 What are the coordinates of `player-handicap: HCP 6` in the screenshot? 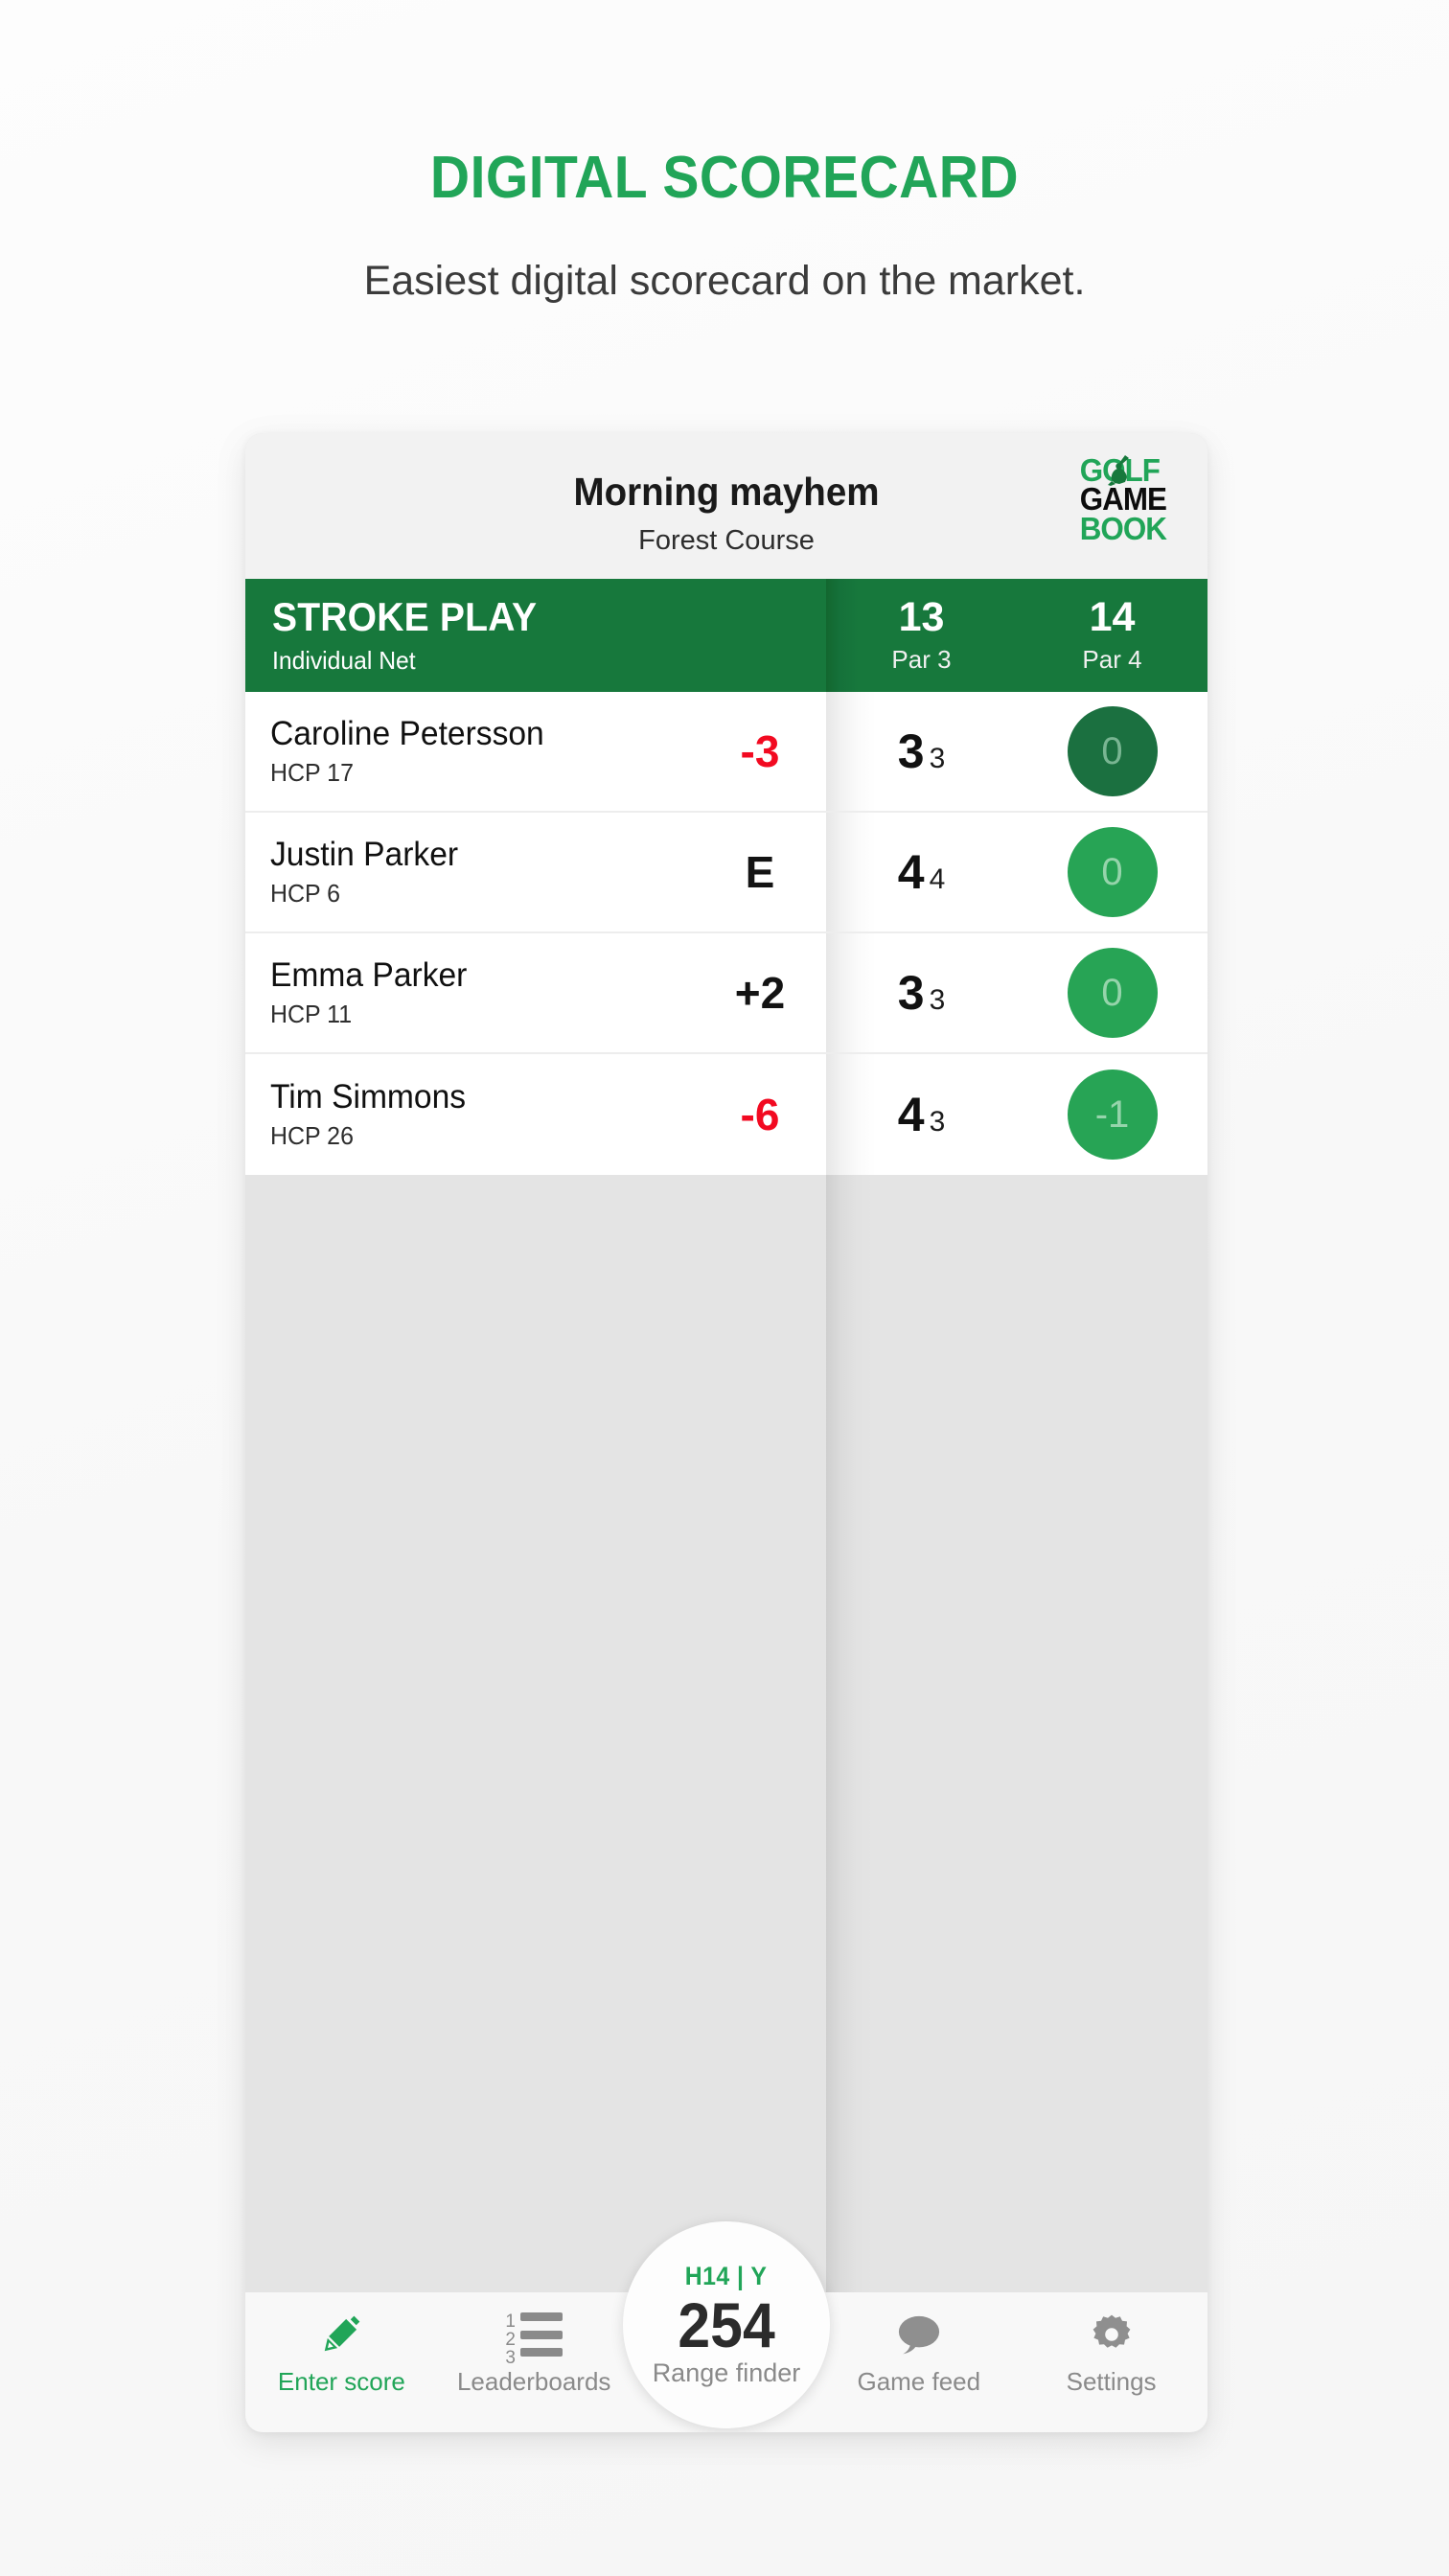 It's located at (305, 893).